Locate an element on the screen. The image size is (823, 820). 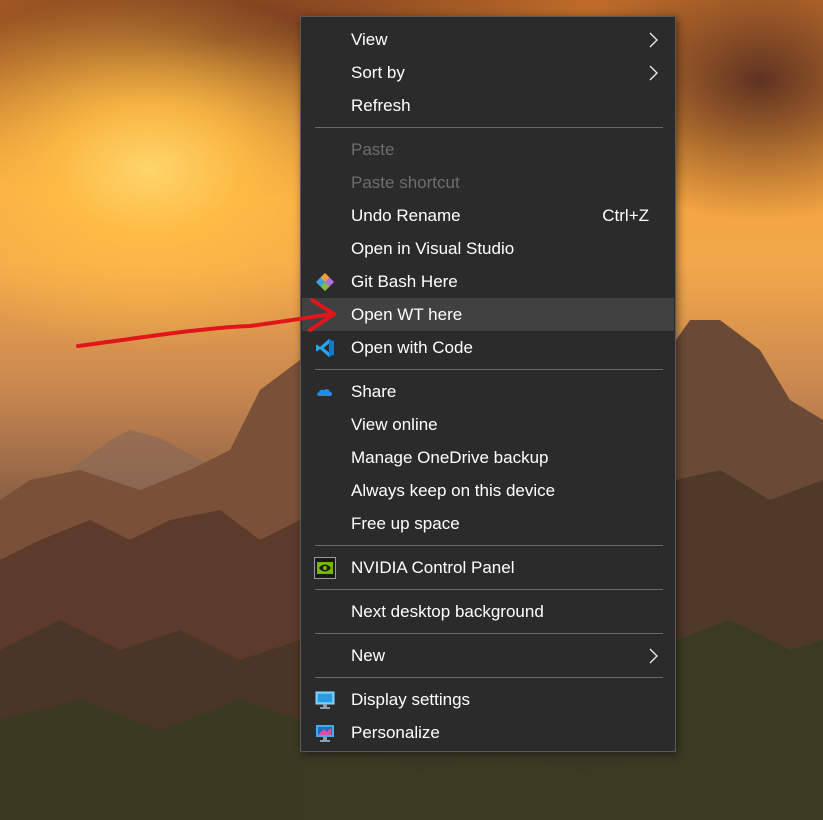
menu-item-view-online: View online is located at coordinates (488, 424).